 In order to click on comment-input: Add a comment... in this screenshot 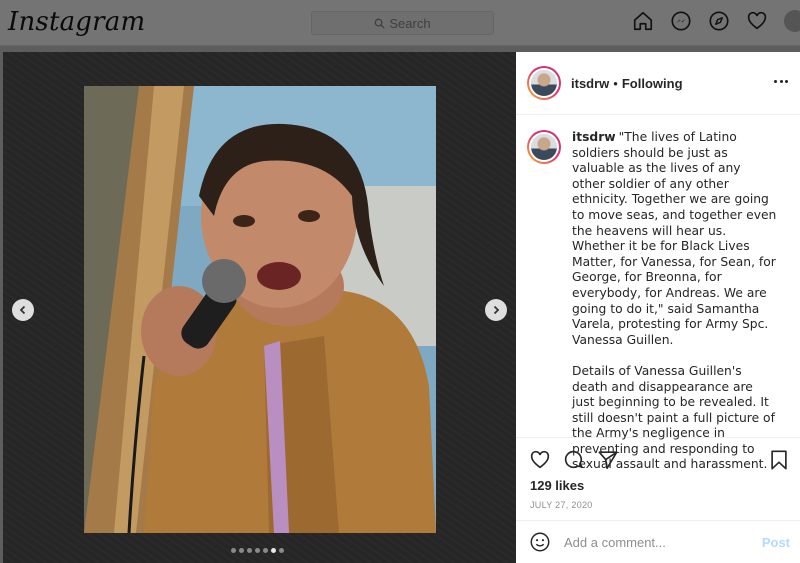, I will do `click(663, 542)`.